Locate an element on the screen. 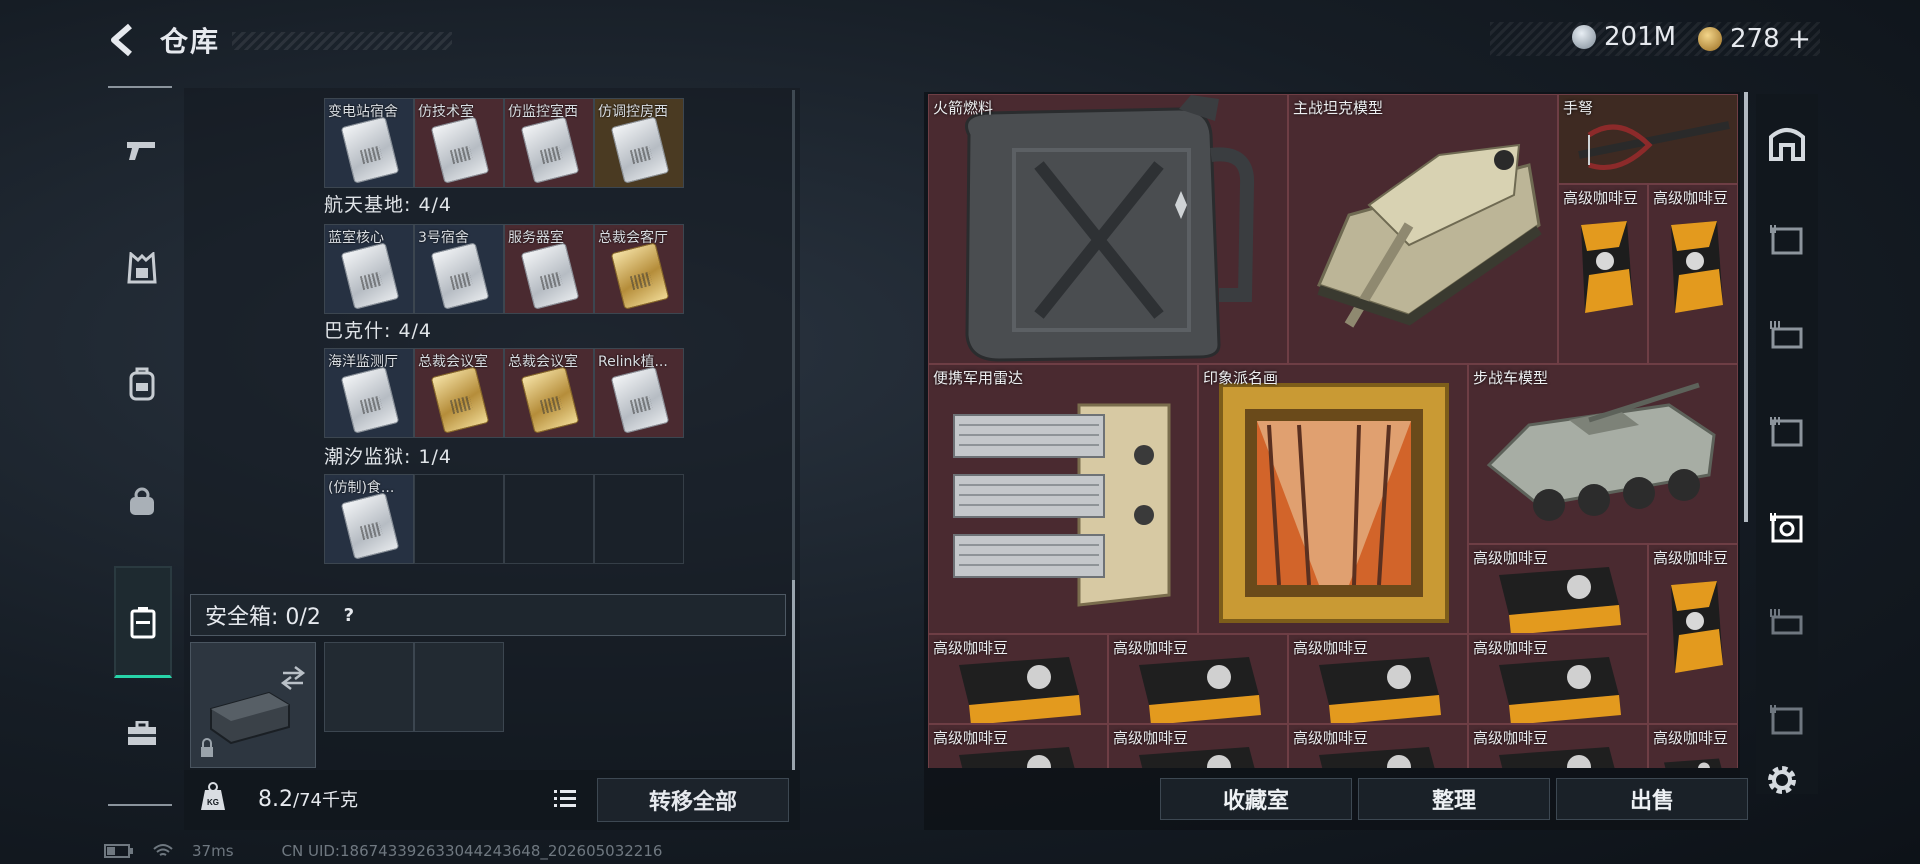 The image size is (1920, 864). item-label: 主战坦克模型 is located at coordinates (1338, 108).